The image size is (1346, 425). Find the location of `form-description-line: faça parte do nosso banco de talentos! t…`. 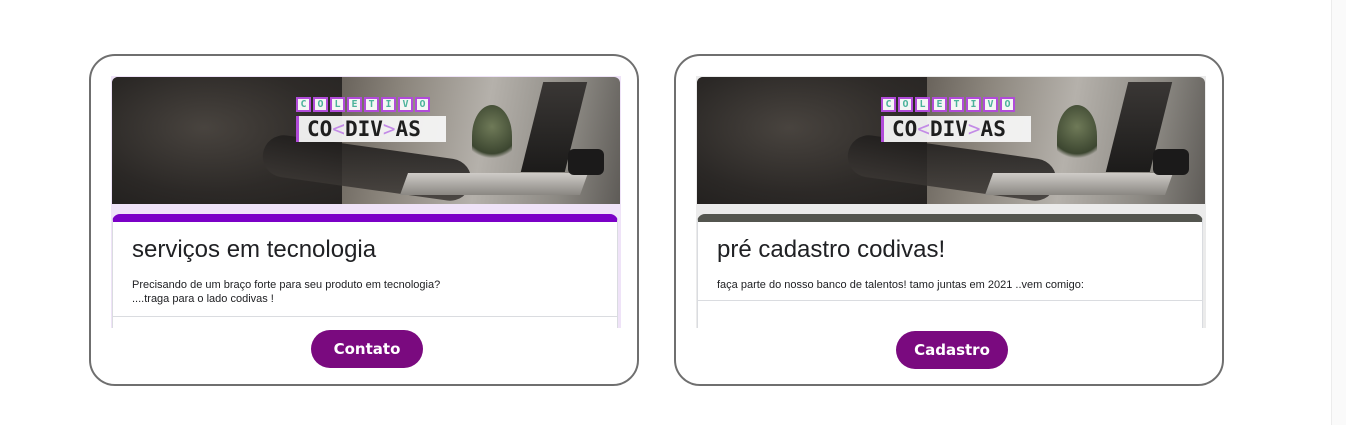

form-description-line: faça parte do nosso banco de talentos! t… is located at coordinates (900, 285).